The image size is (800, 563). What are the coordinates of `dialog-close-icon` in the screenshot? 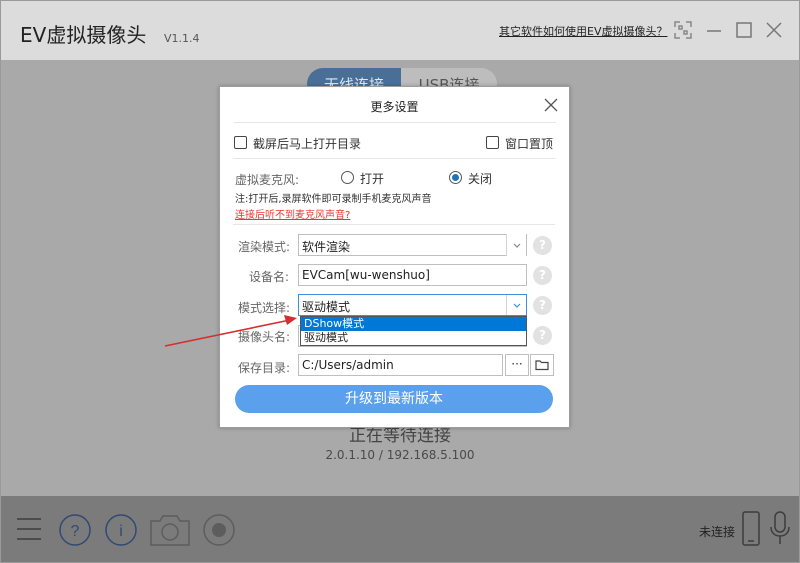 It's located at (551, 105).